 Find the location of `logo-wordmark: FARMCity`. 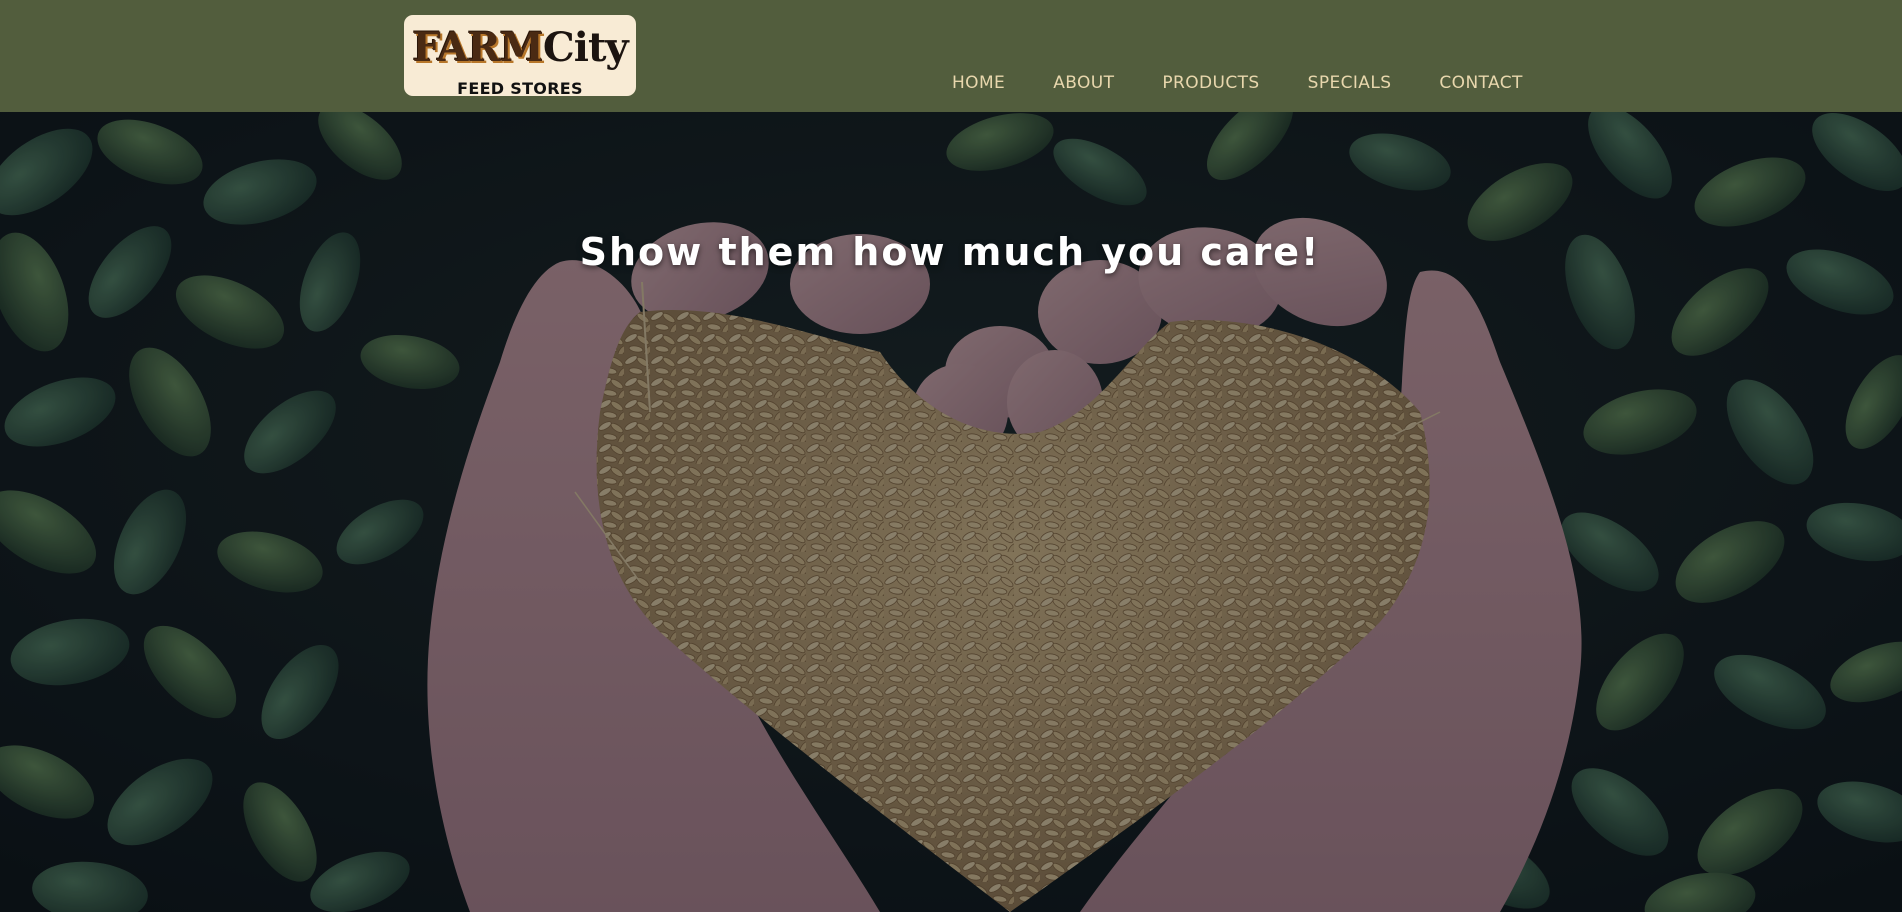

logo-wordmark: FARMCity is located at coordinates (520, 48).